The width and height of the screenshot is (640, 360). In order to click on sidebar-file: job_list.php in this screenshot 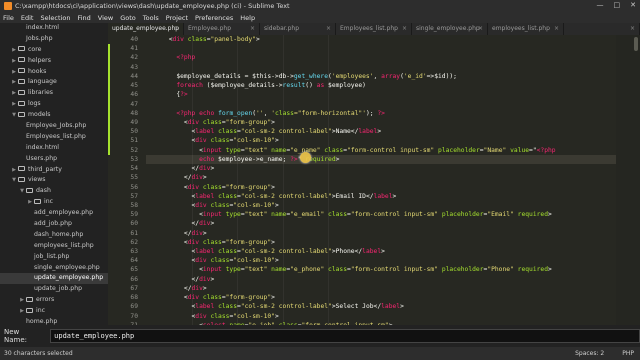, I will do `click(54, 257)`.